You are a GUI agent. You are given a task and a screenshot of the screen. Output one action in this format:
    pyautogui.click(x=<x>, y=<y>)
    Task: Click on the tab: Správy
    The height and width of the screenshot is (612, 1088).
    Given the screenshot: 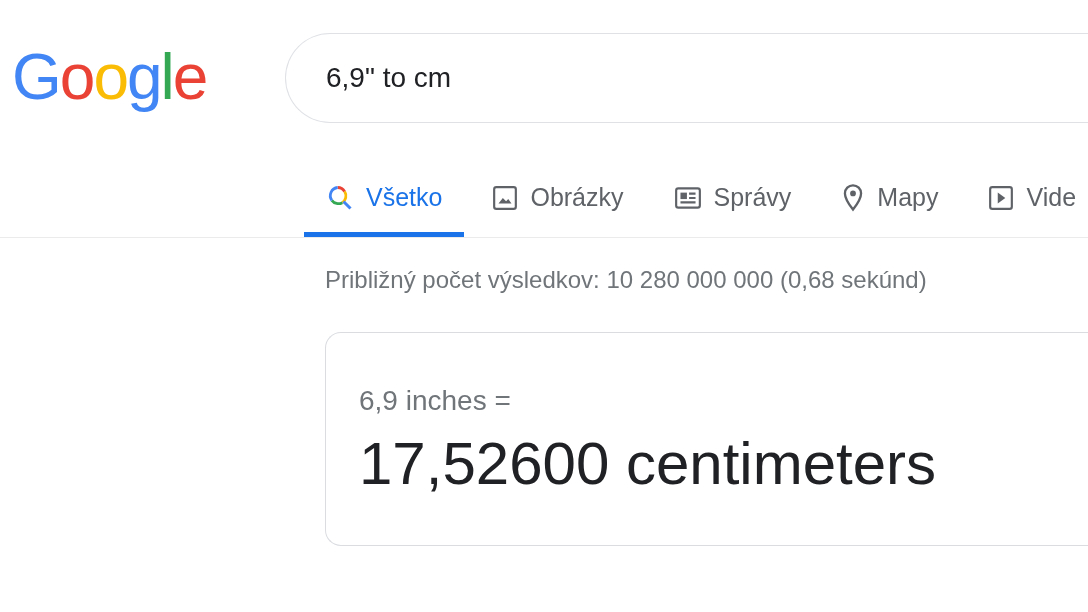 What is the action you would take?
    pyautogui.click(x=732, y=197)
    